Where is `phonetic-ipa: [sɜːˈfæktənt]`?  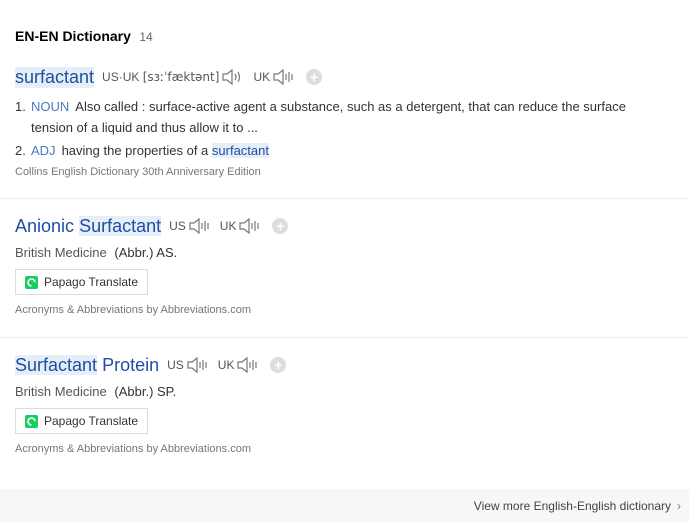
phonetic-ipa: [sɜːˈfæktənt] is located at coordinates (181, 77).